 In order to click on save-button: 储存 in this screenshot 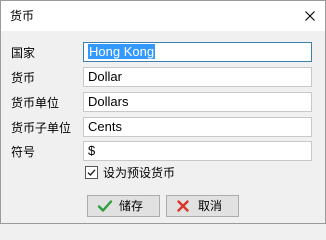, I will do `click(123, 206)`.